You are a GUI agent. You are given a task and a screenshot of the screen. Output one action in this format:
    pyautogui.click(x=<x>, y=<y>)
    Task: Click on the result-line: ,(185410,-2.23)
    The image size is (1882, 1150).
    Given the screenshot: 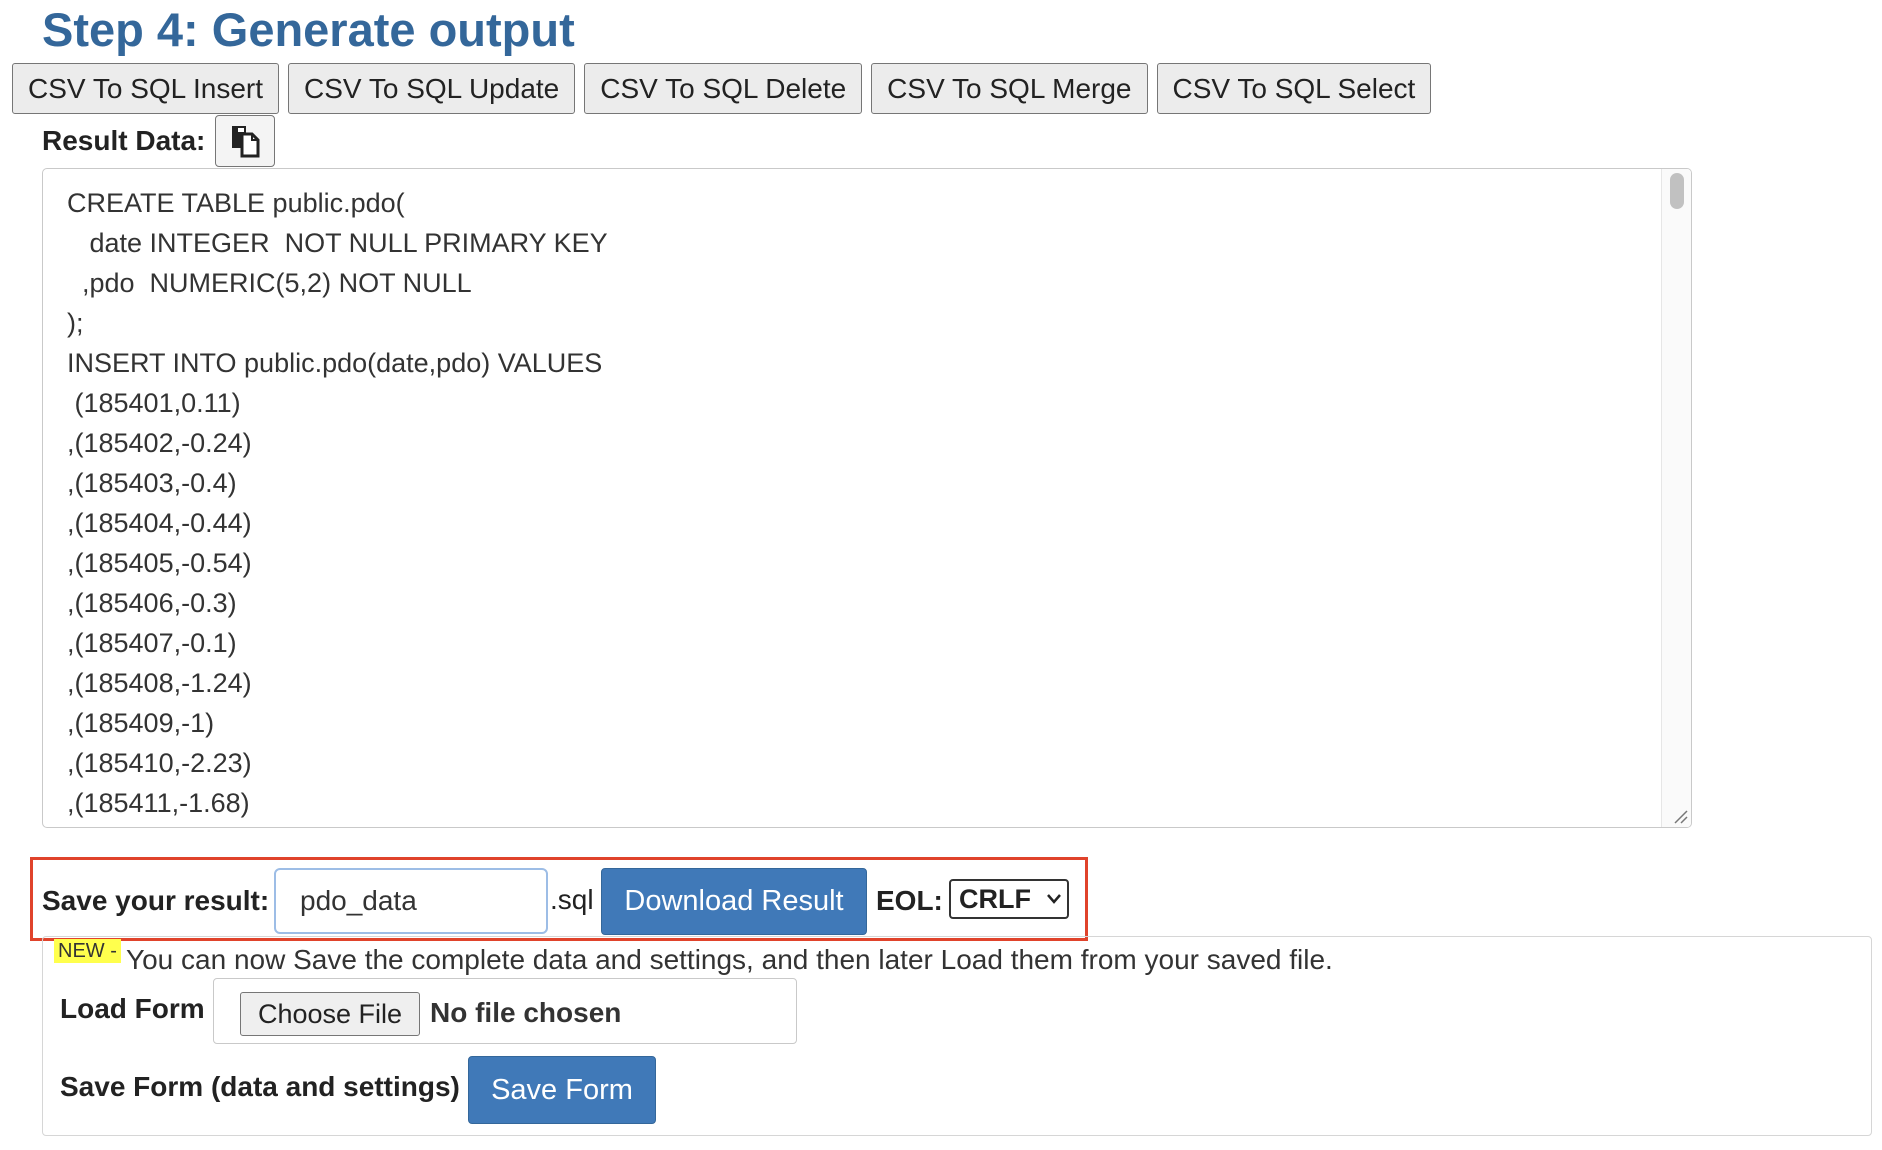 What is the action you would take?
    pyautogui.click(x=159, y=763)
    